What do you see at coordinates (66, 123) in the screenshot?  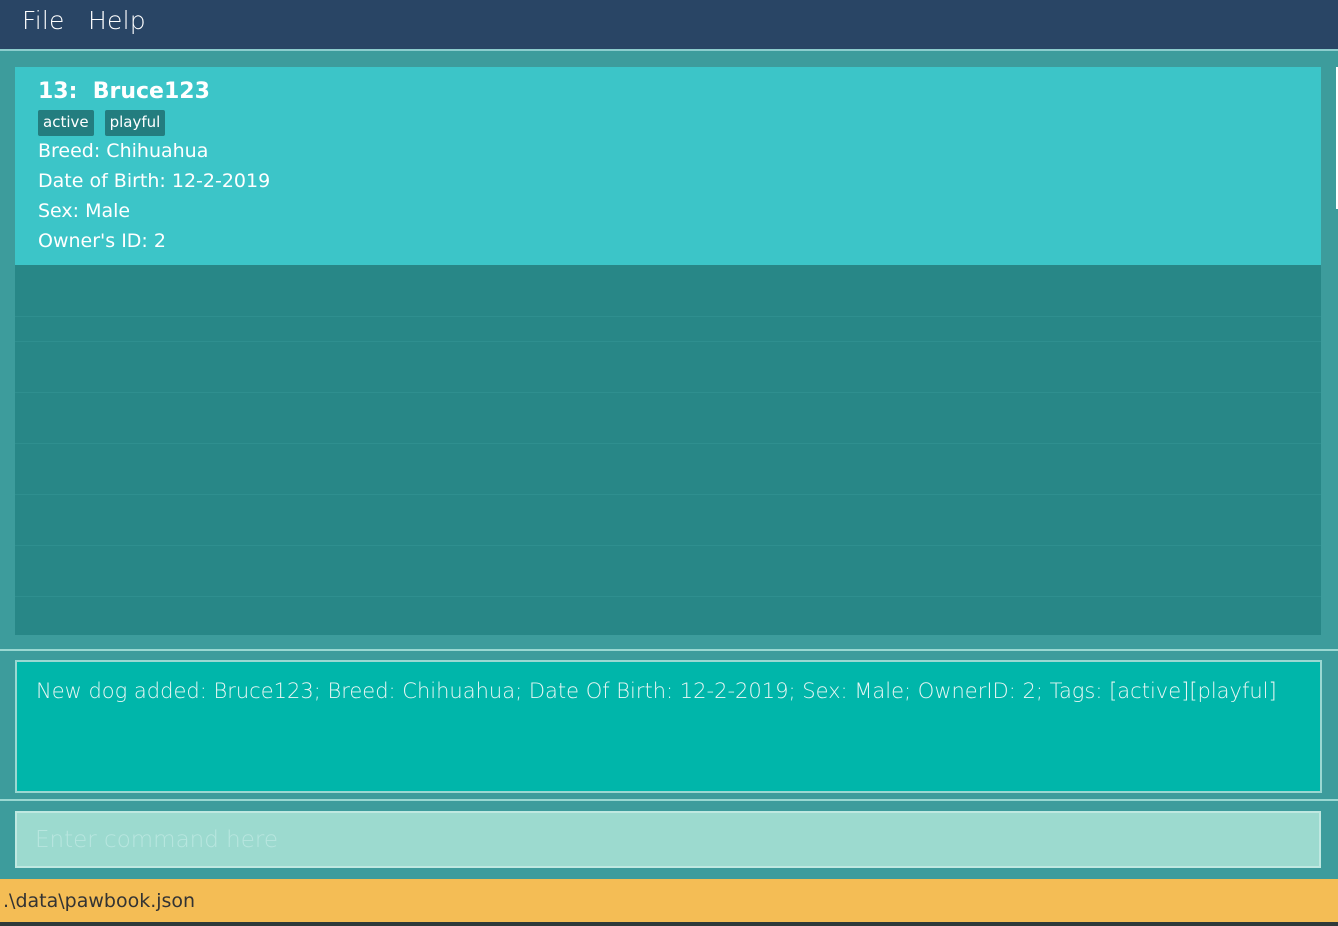 I see `tag-active: active` at bounding box center [66, 123].